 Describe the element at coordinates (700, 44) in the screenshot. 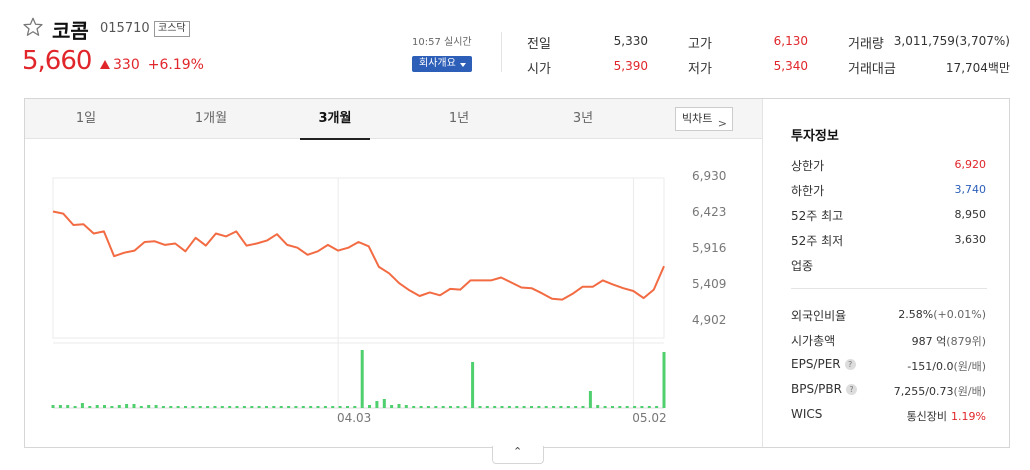

I see `quote-label-high: 고가` at that location.